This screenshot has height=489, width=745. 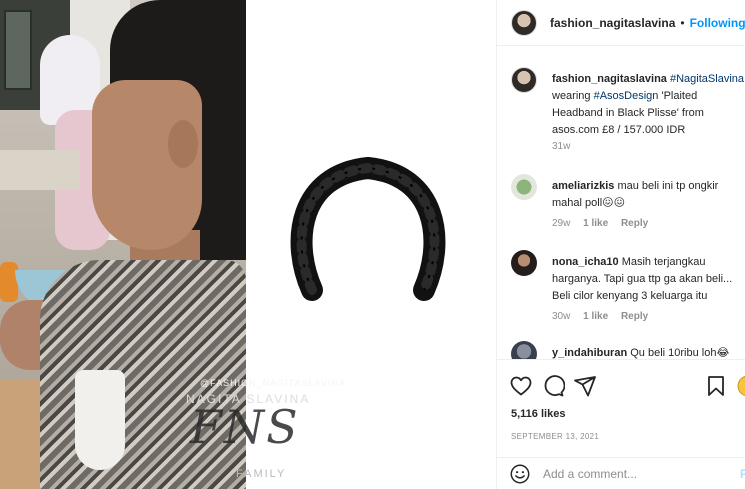 What do you see at coordinates (521, 386) in the screenshot?
I see `heart-icon` at bounding box center [521, 386].